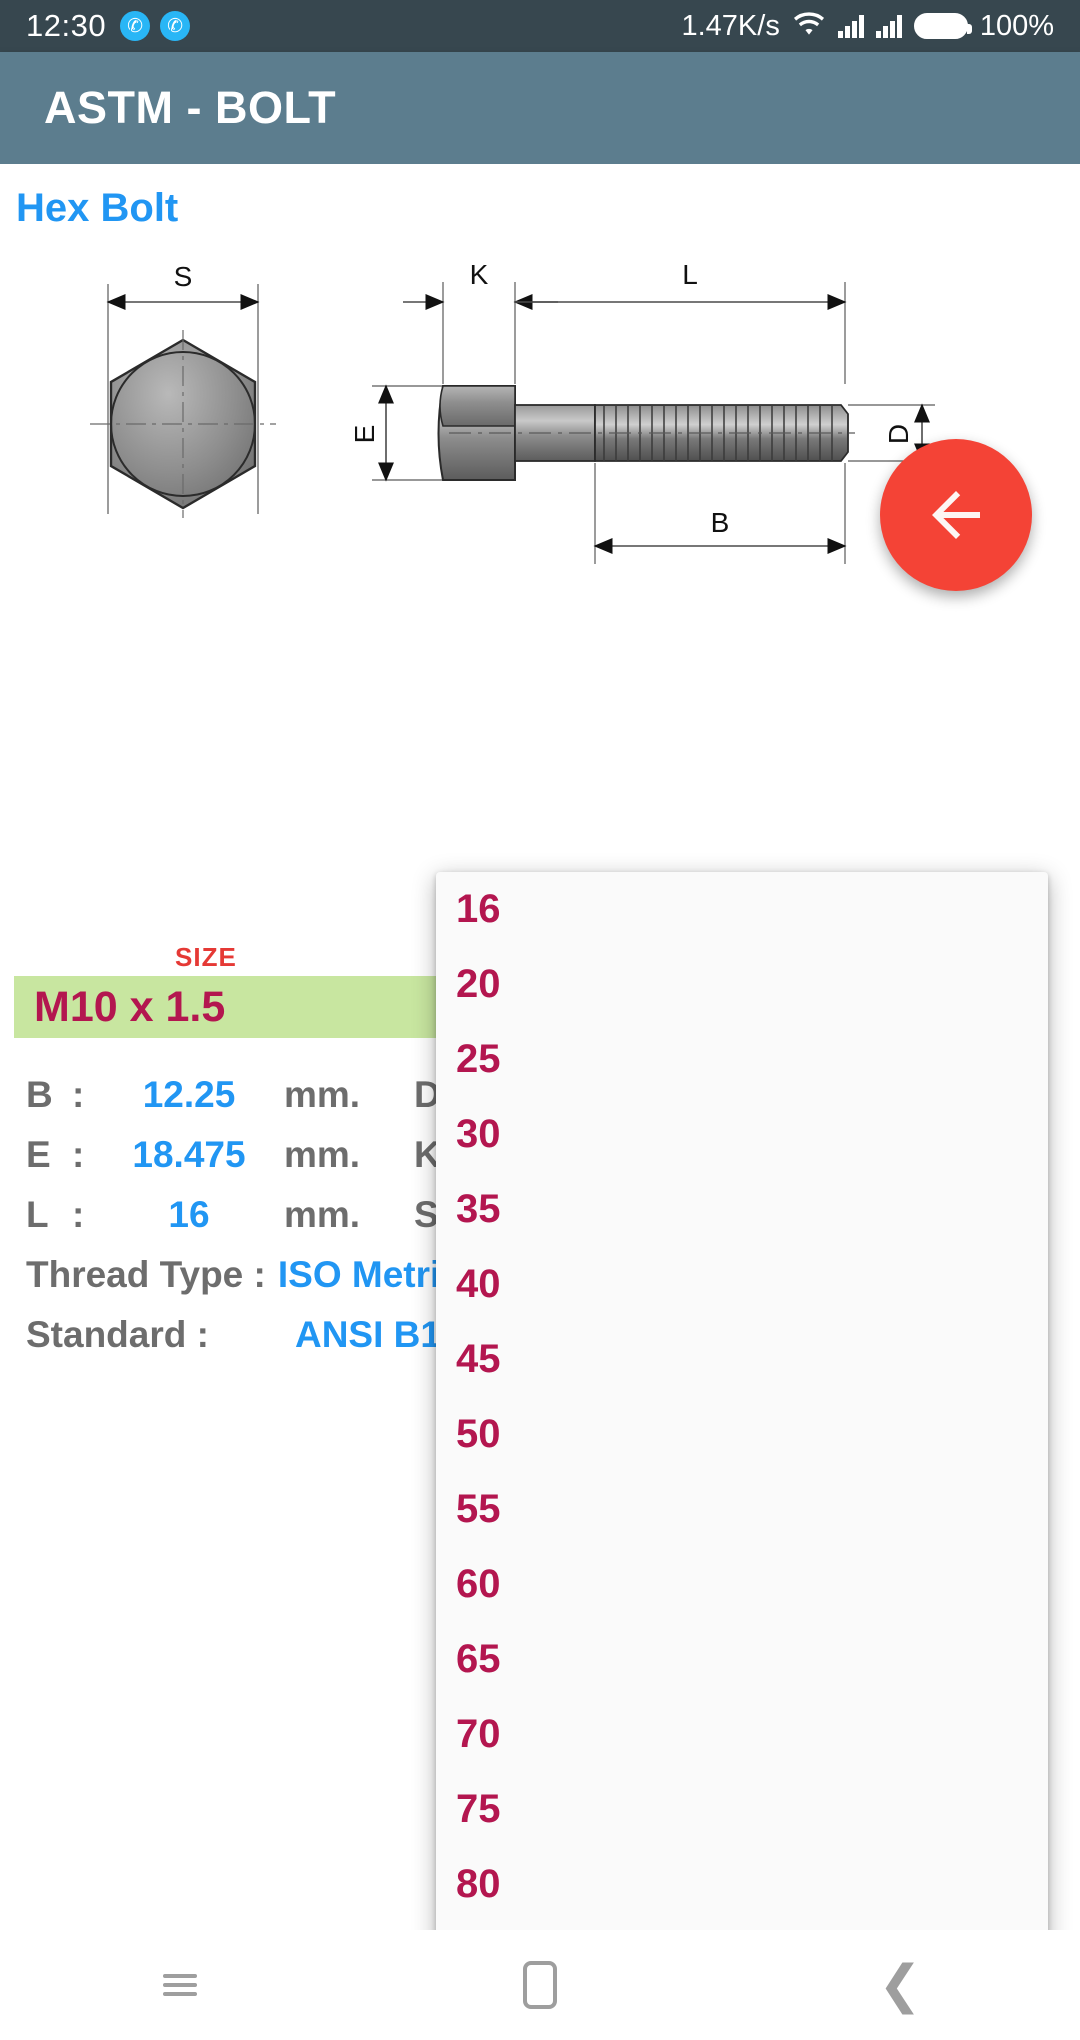 The height and width of the screenshot is (2040, 1080). What do you see at coordinates (867, 26) in the screenshot?
I see `status-right-cluster: 1.47K/s 100%` at bounding box center [867, 26].